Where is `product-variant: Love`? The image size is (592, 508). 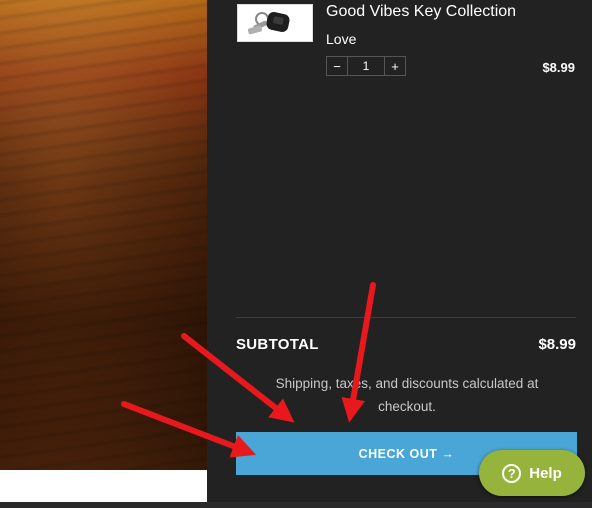
product-variant: Love is located at coordinates (341, 39).